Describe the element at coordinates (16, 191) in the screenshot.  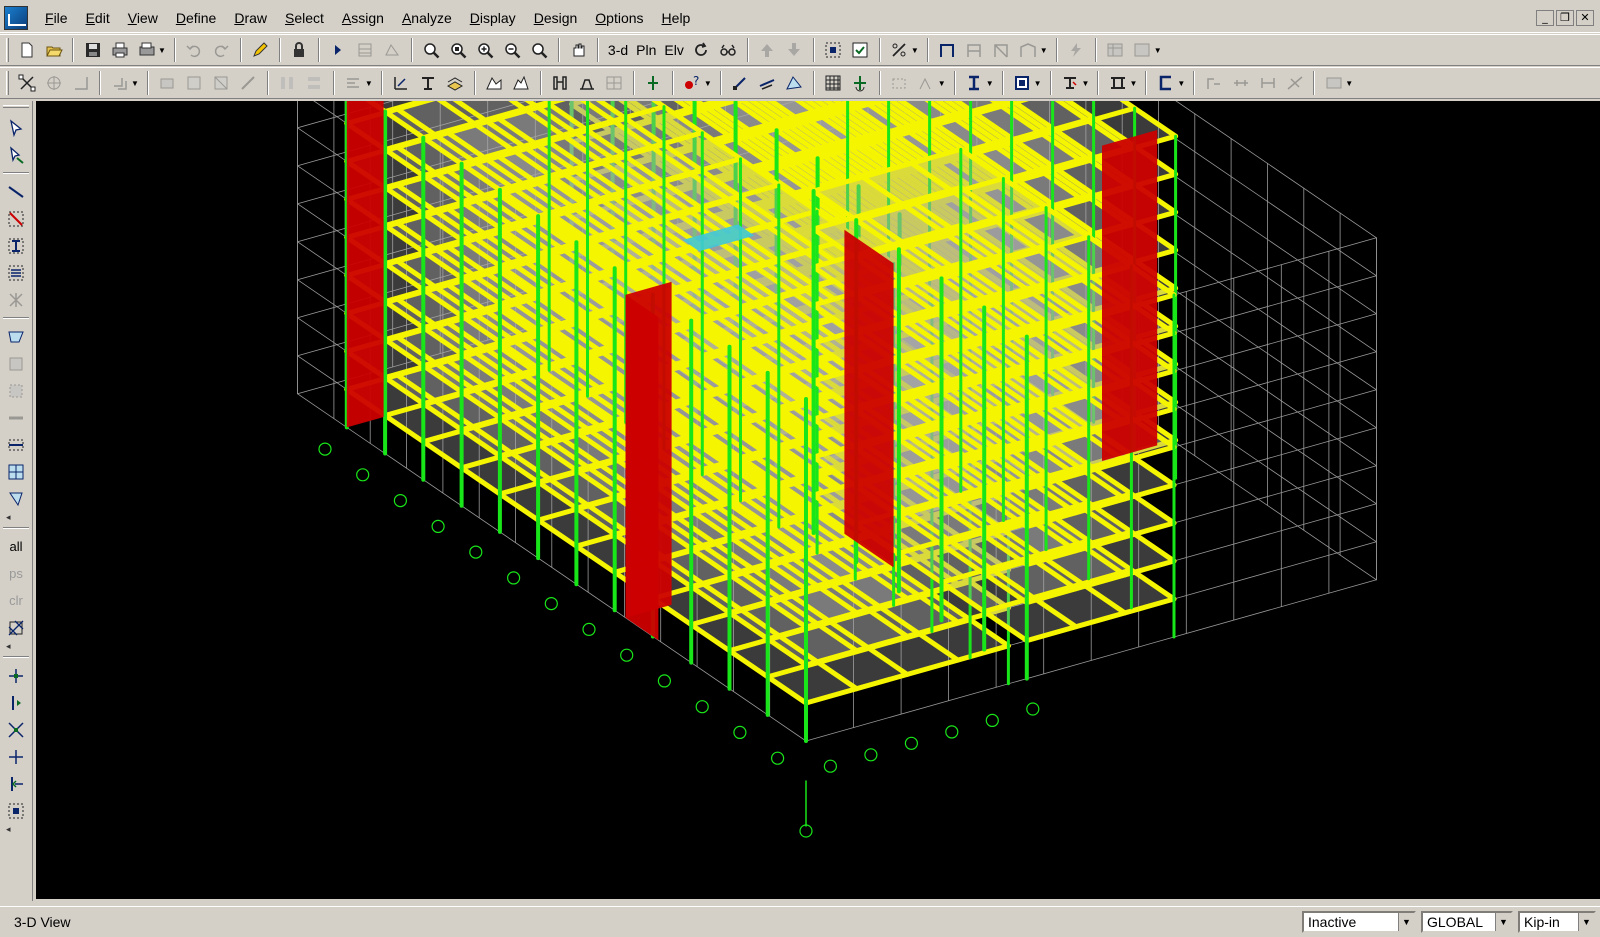
I see `draw-line-object-icon` at that location.